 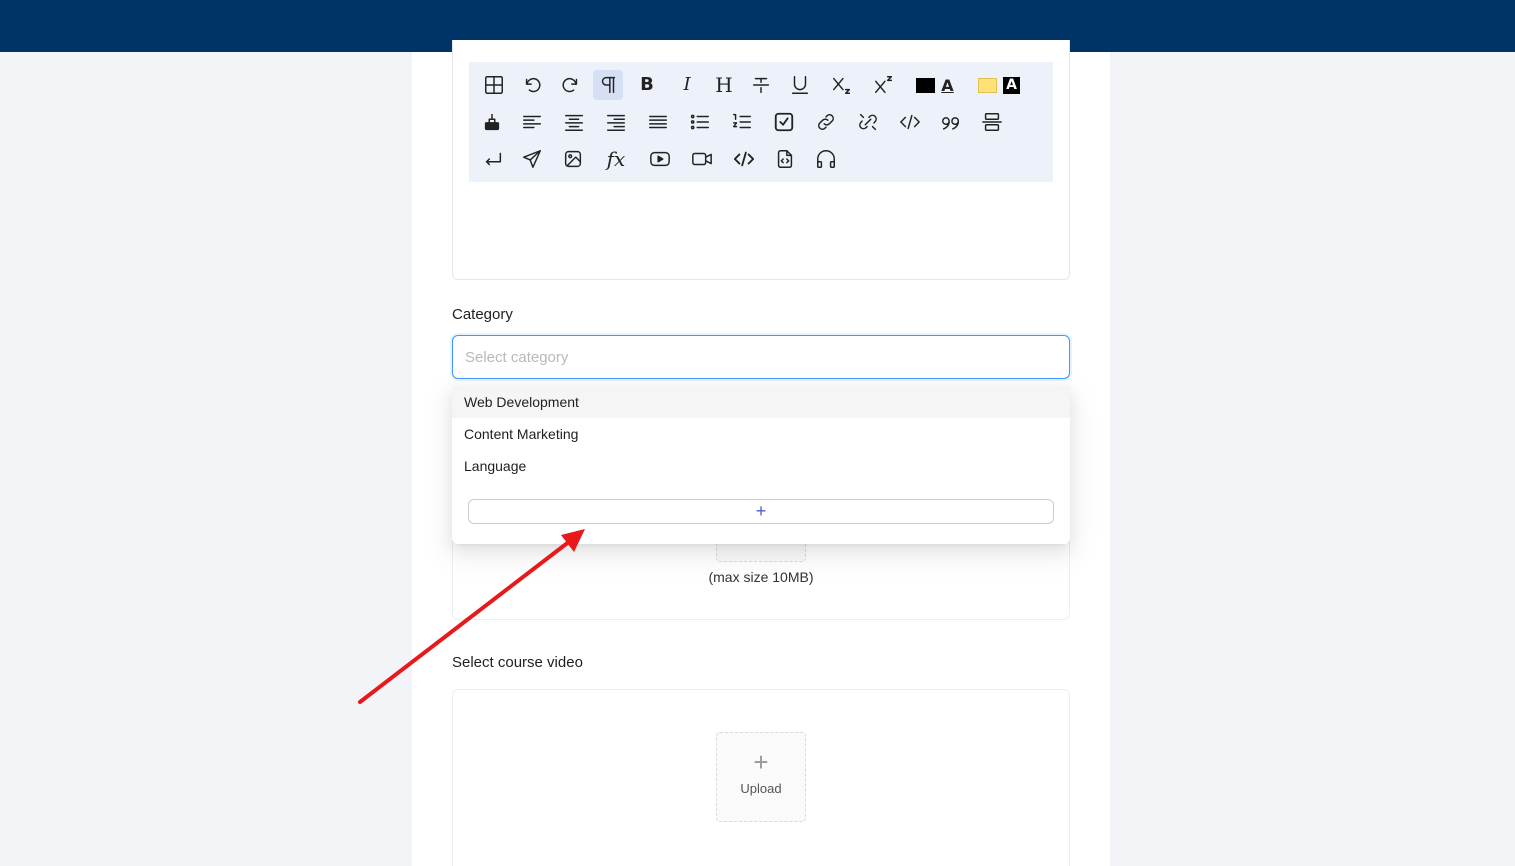 What do you see at coordinates (761, 122) in the screenshot?
I see `editor-toolbar: B I H A A fx` at bounding box center [761, 122].